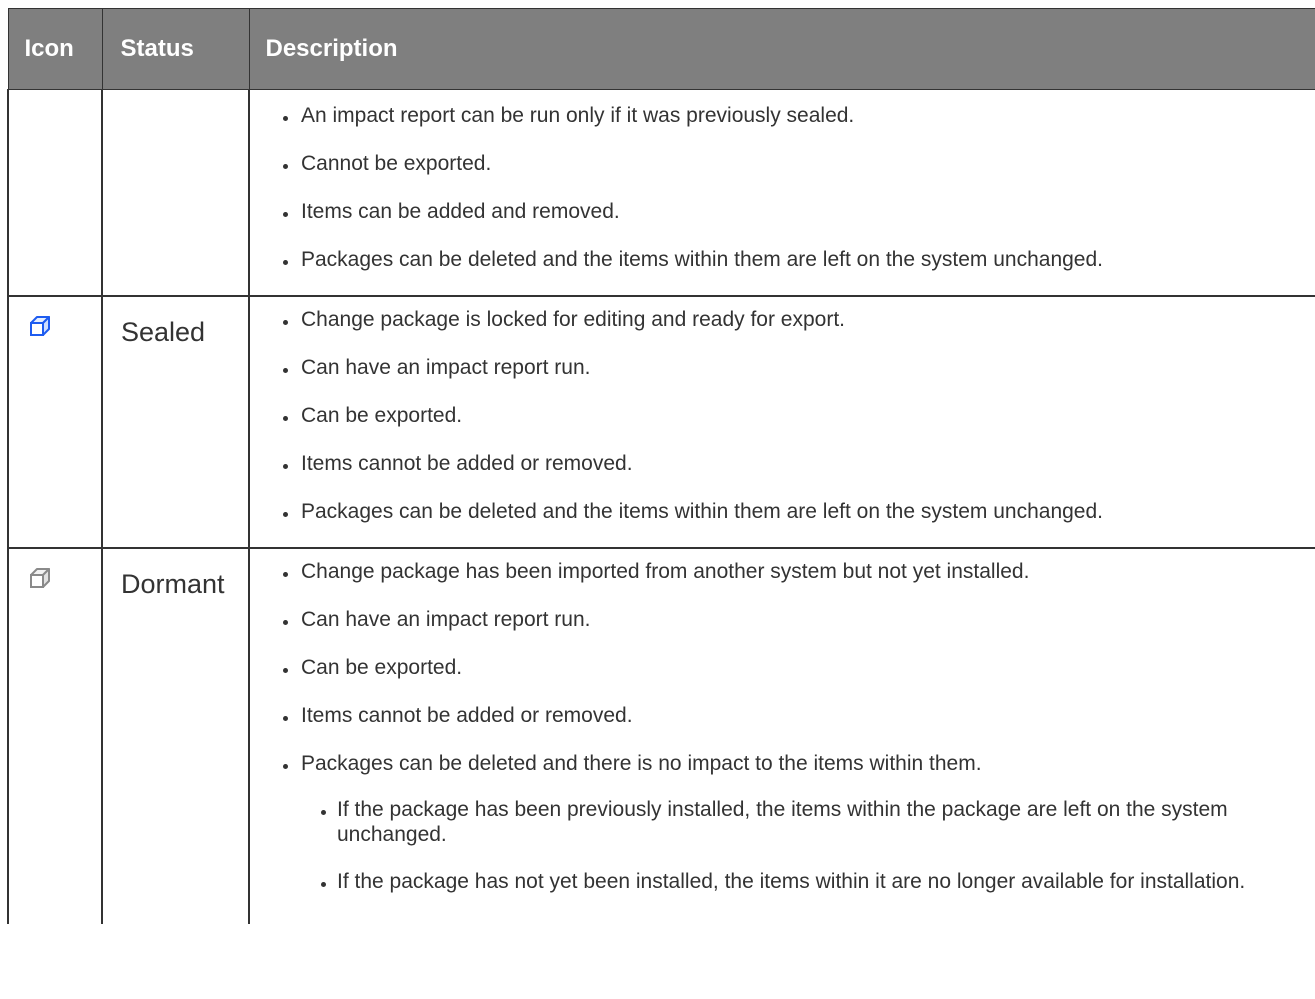 The image size is (1315, 999). I want to click on blue-package-cube-icon, so click(40, 326).